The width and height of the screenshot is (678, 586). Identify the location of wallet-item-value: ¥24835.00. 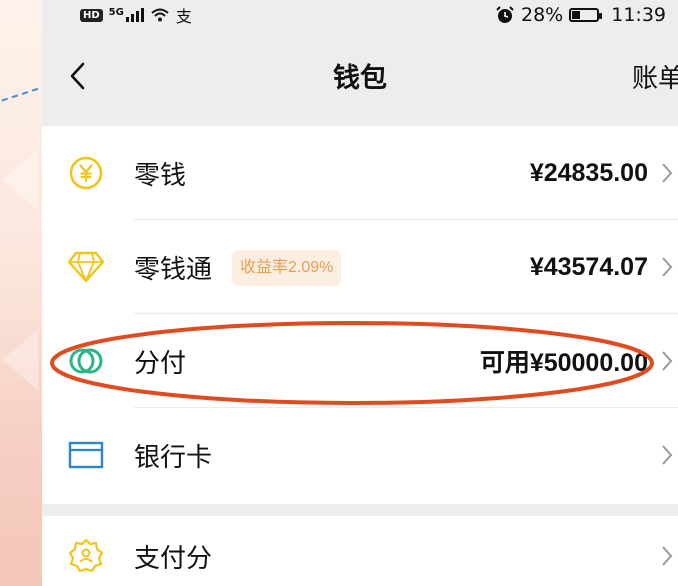
(588, 172).